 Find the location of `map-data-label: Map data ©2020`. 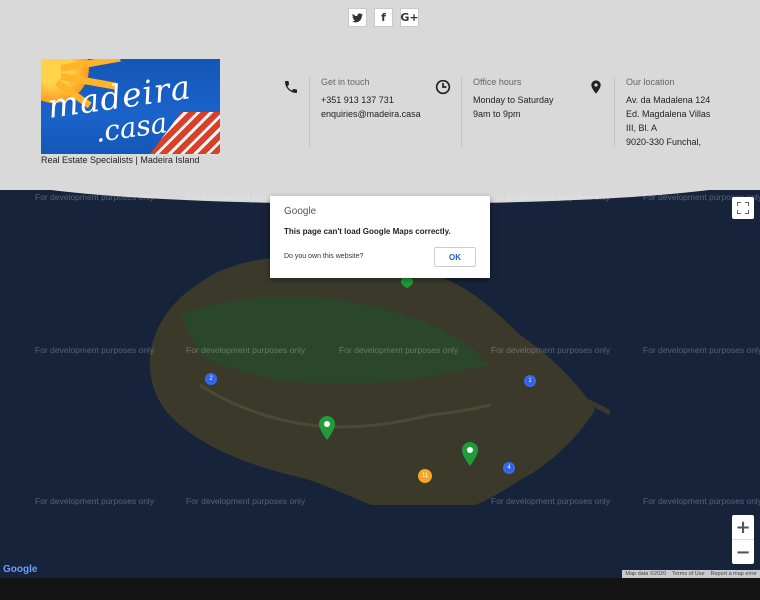

map-data-label: Map data ©2020 is located at coordinates (646, 574).